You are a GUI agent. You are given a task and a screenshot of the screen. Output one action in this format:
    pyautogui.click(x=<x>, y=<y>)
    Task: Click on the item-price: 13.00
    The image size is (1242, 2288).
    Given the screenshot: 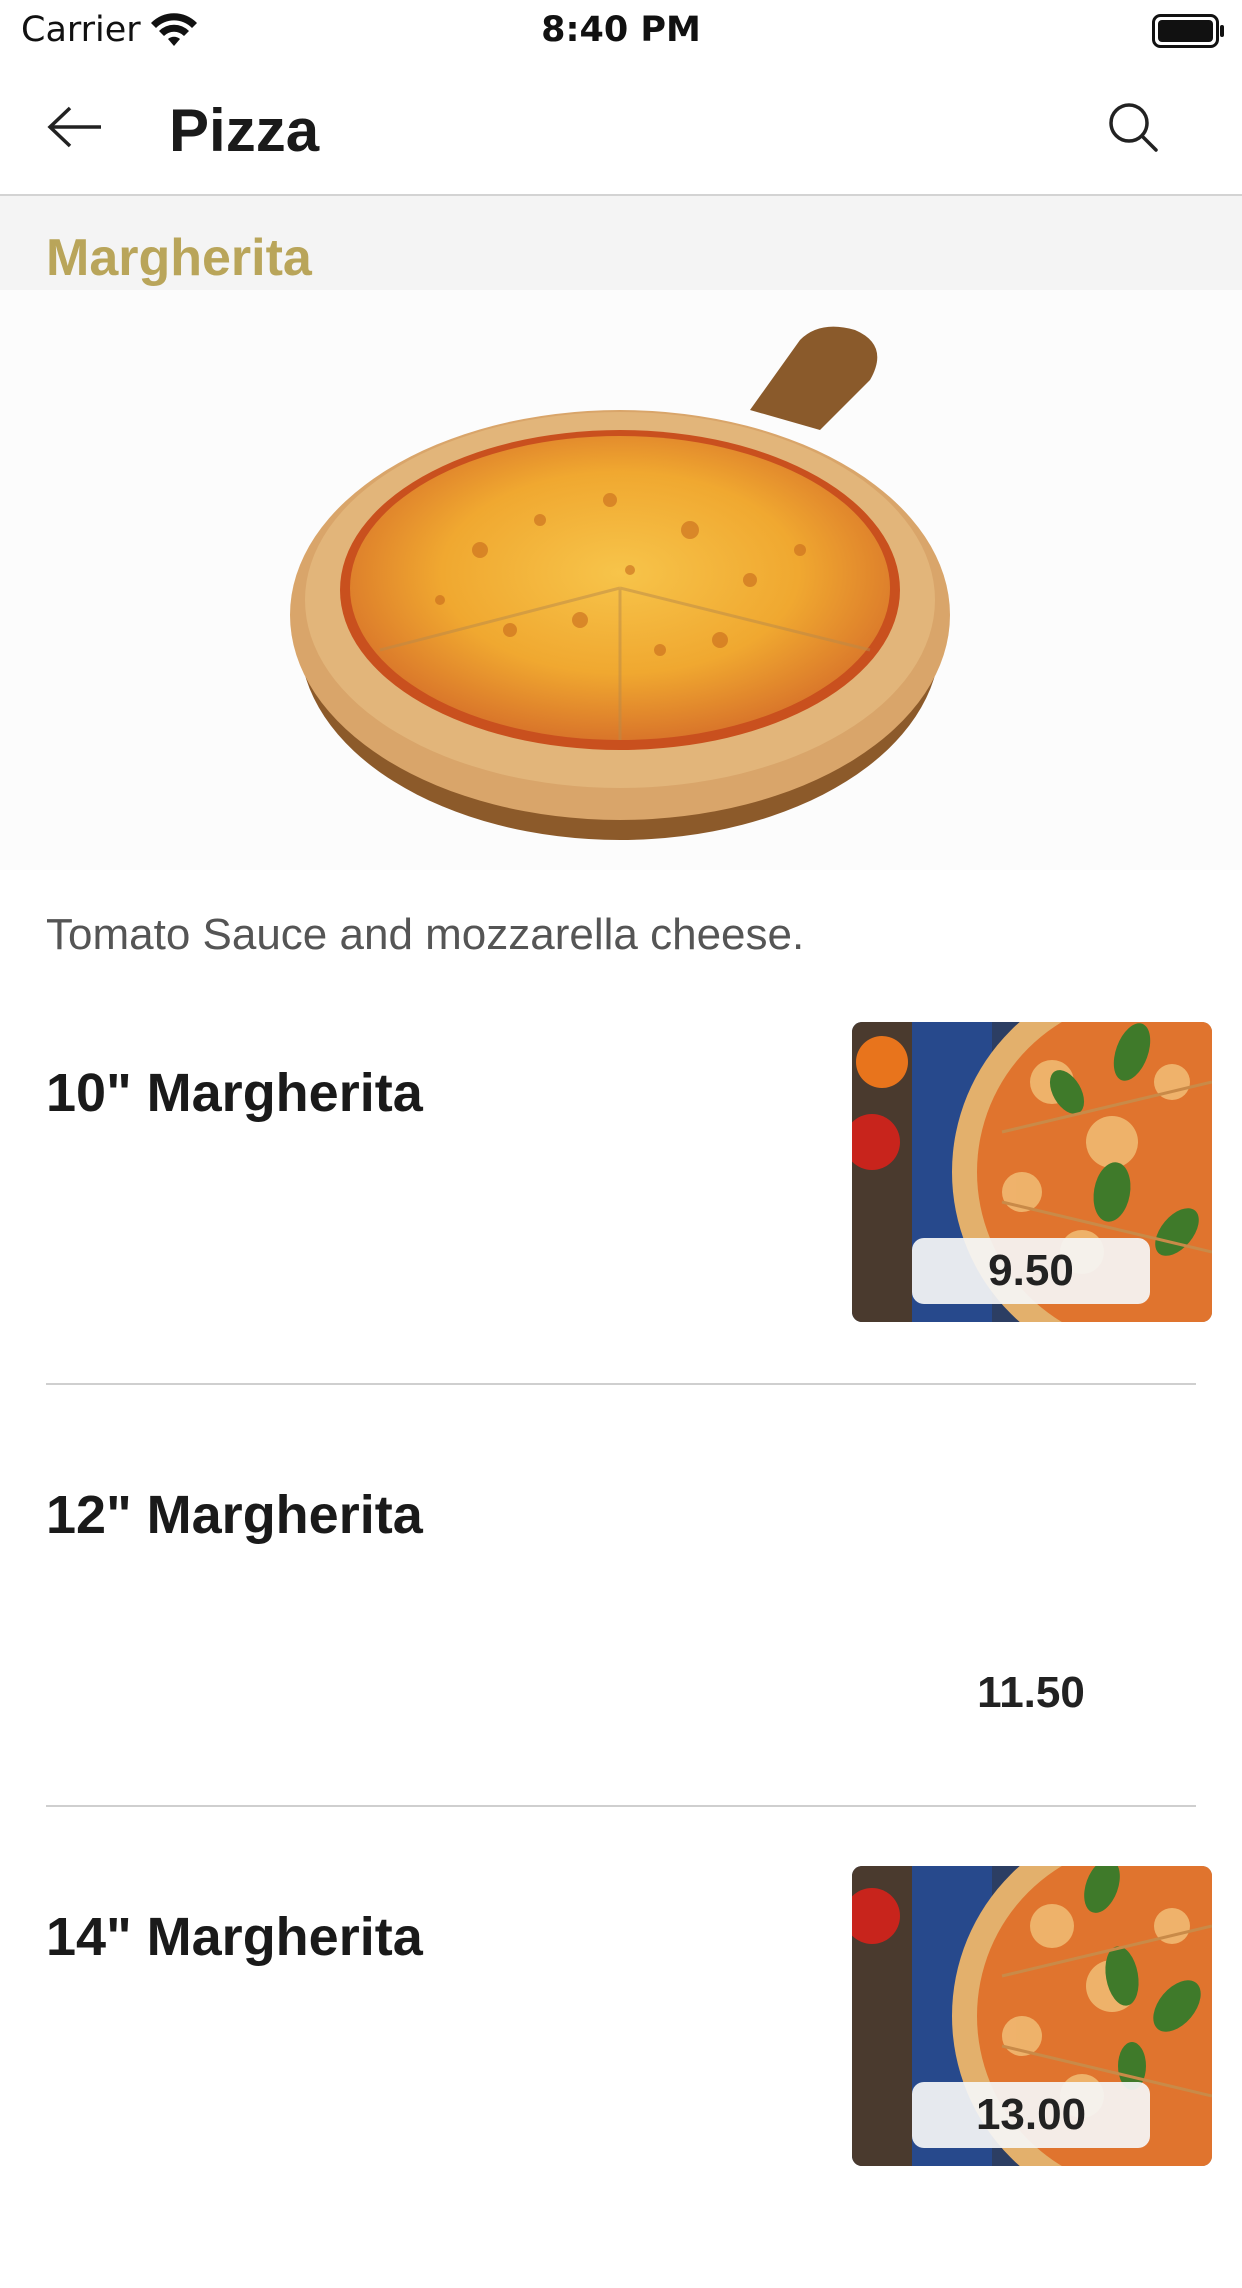 What is the action you would take?
    pyautogui.click(x=1031, y=2115)
    